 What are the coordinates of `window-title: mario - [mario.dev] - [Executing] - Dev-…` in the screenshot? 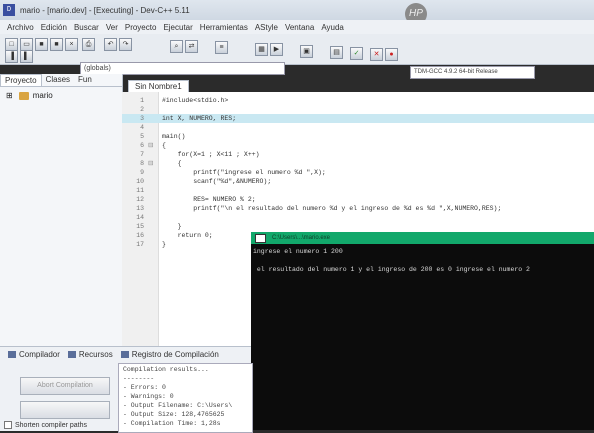 It's located at (105, 10).